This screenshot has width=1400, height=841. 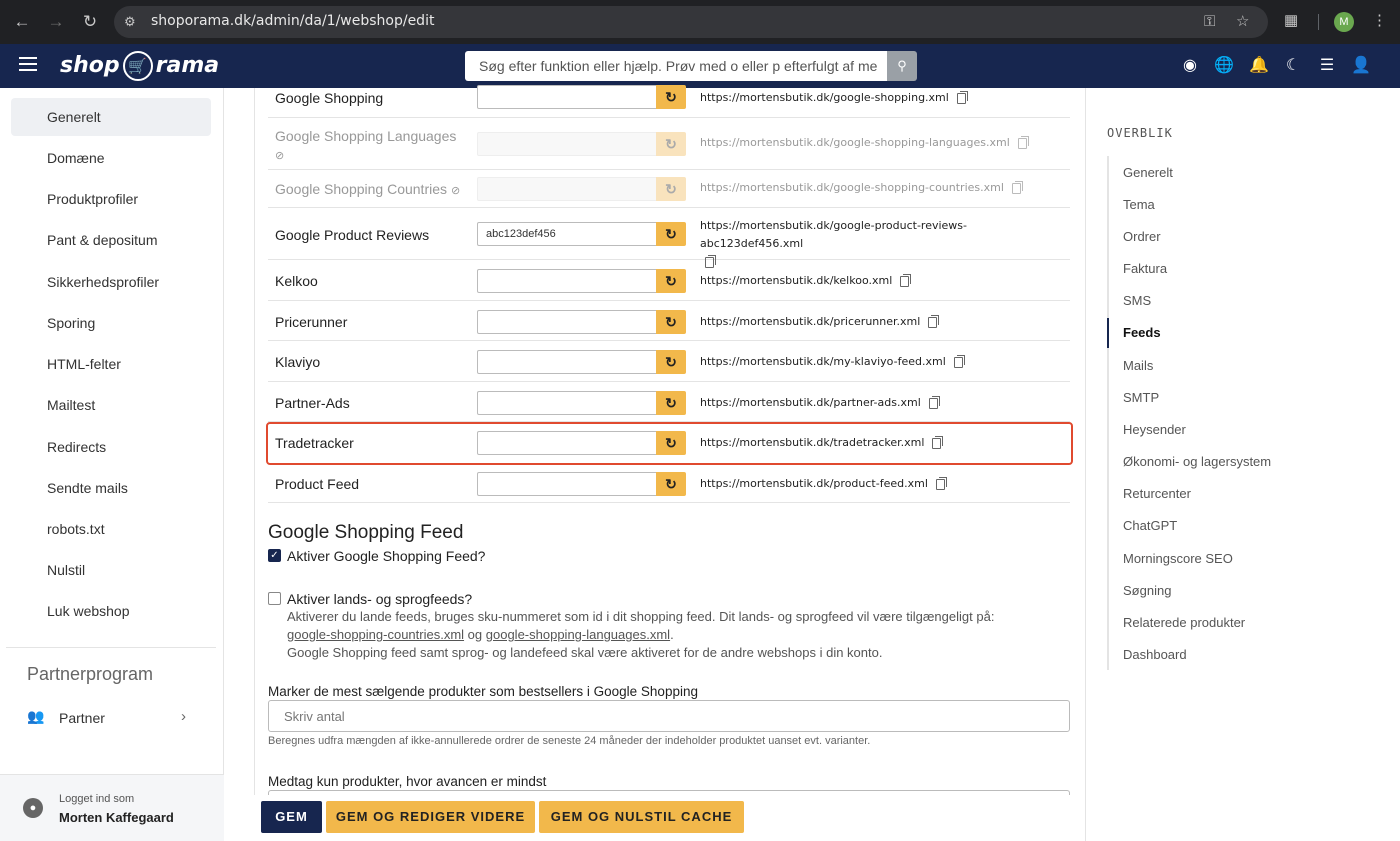 I want to click on overview-item-sms: SMS, so click(x=1137, y=300).